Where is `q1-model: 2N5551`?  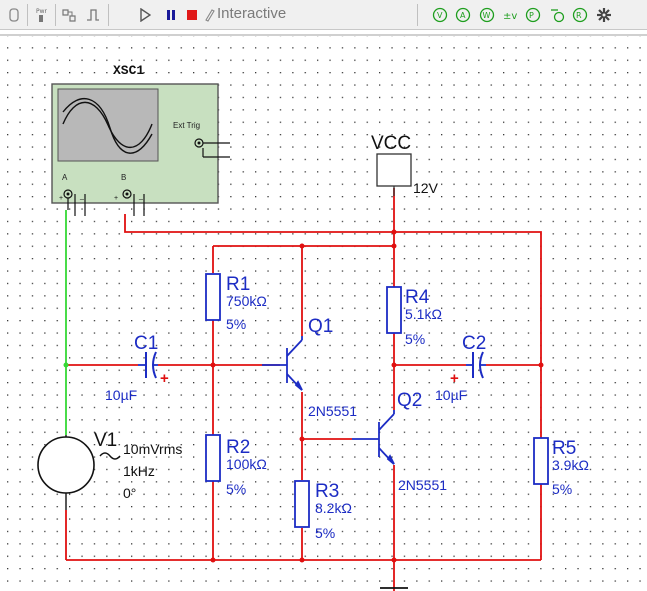 q1-model: 2N5551 is located at coordinates (332, 411).